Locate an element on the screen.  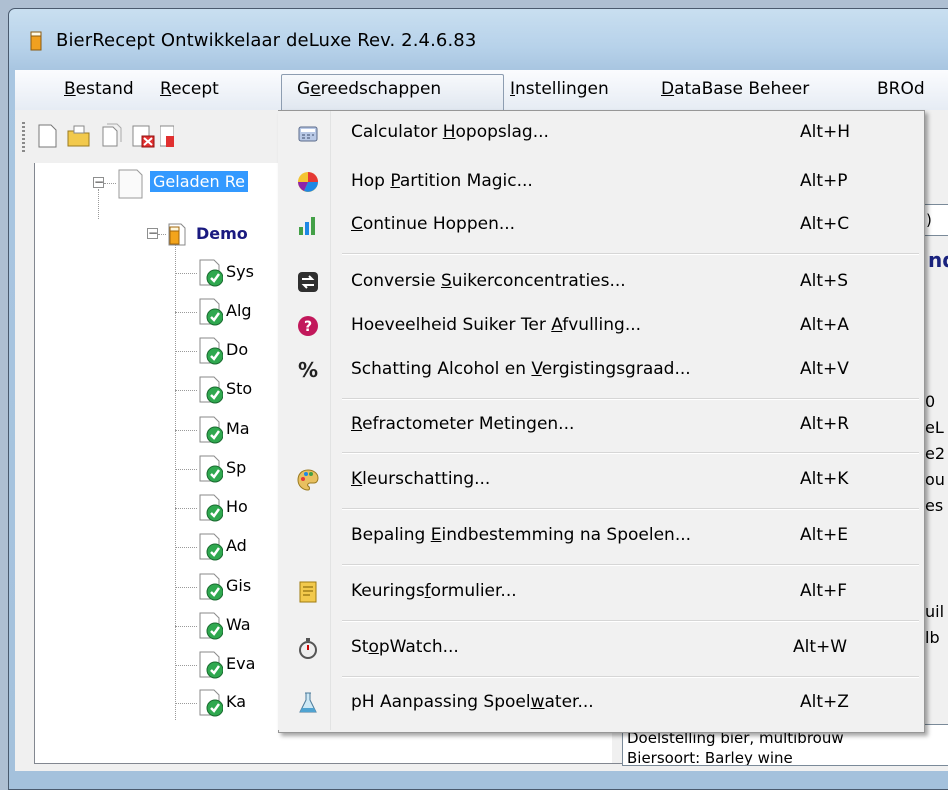
menu-item-shortcut: Alt+S is located at coordinates (824, 281).